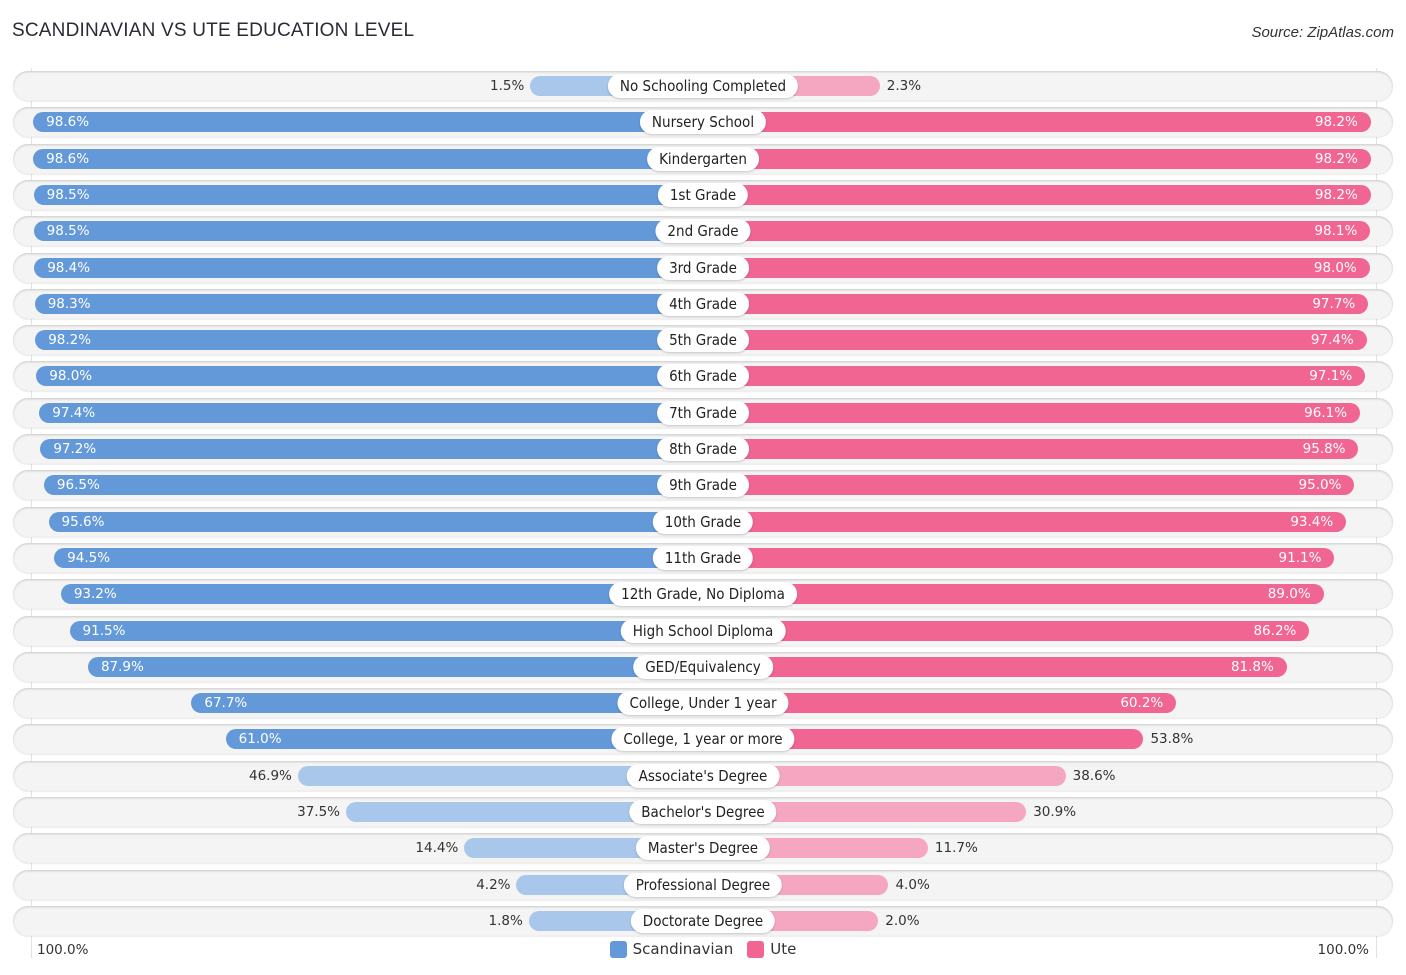 The image size is (1406, 975). Describe the element at coordinates (226, 703) in the screenshot. I see `value-label-scandinavian: 67.7%` at that location.